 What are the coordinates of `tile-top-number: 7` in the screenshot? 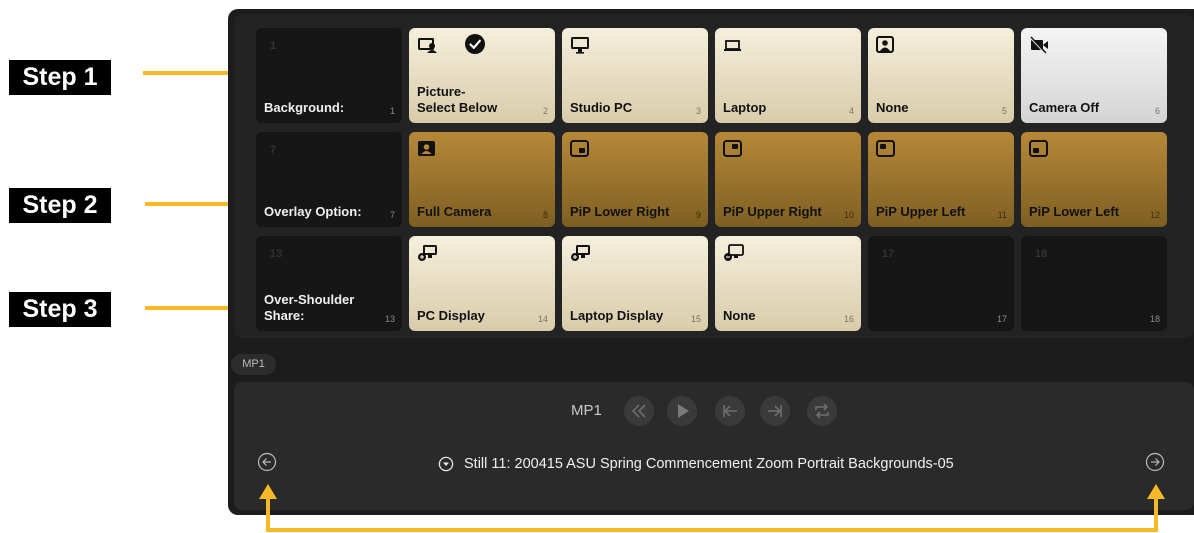 It's located at (273, 150).